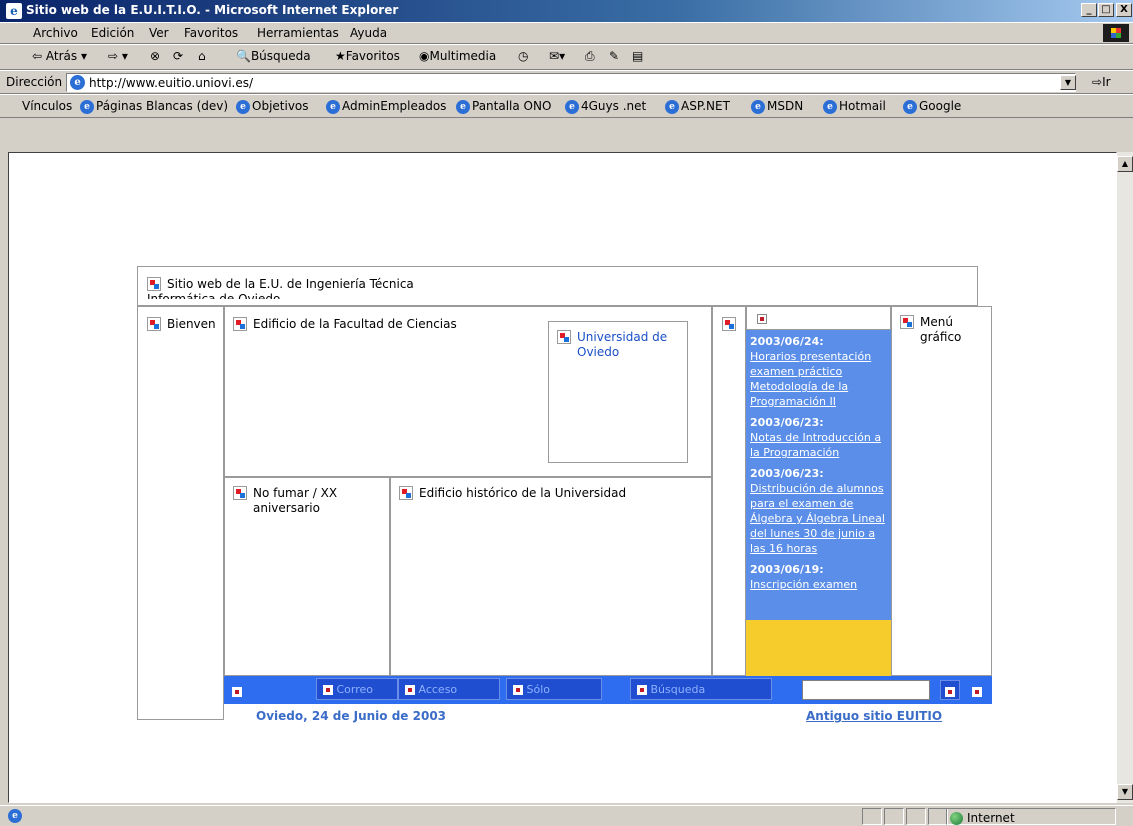  What do you see at coordinates (614, 106) in the screenshot?
I see `link-label: 4Guys .net` at bounding box center [614, 106].